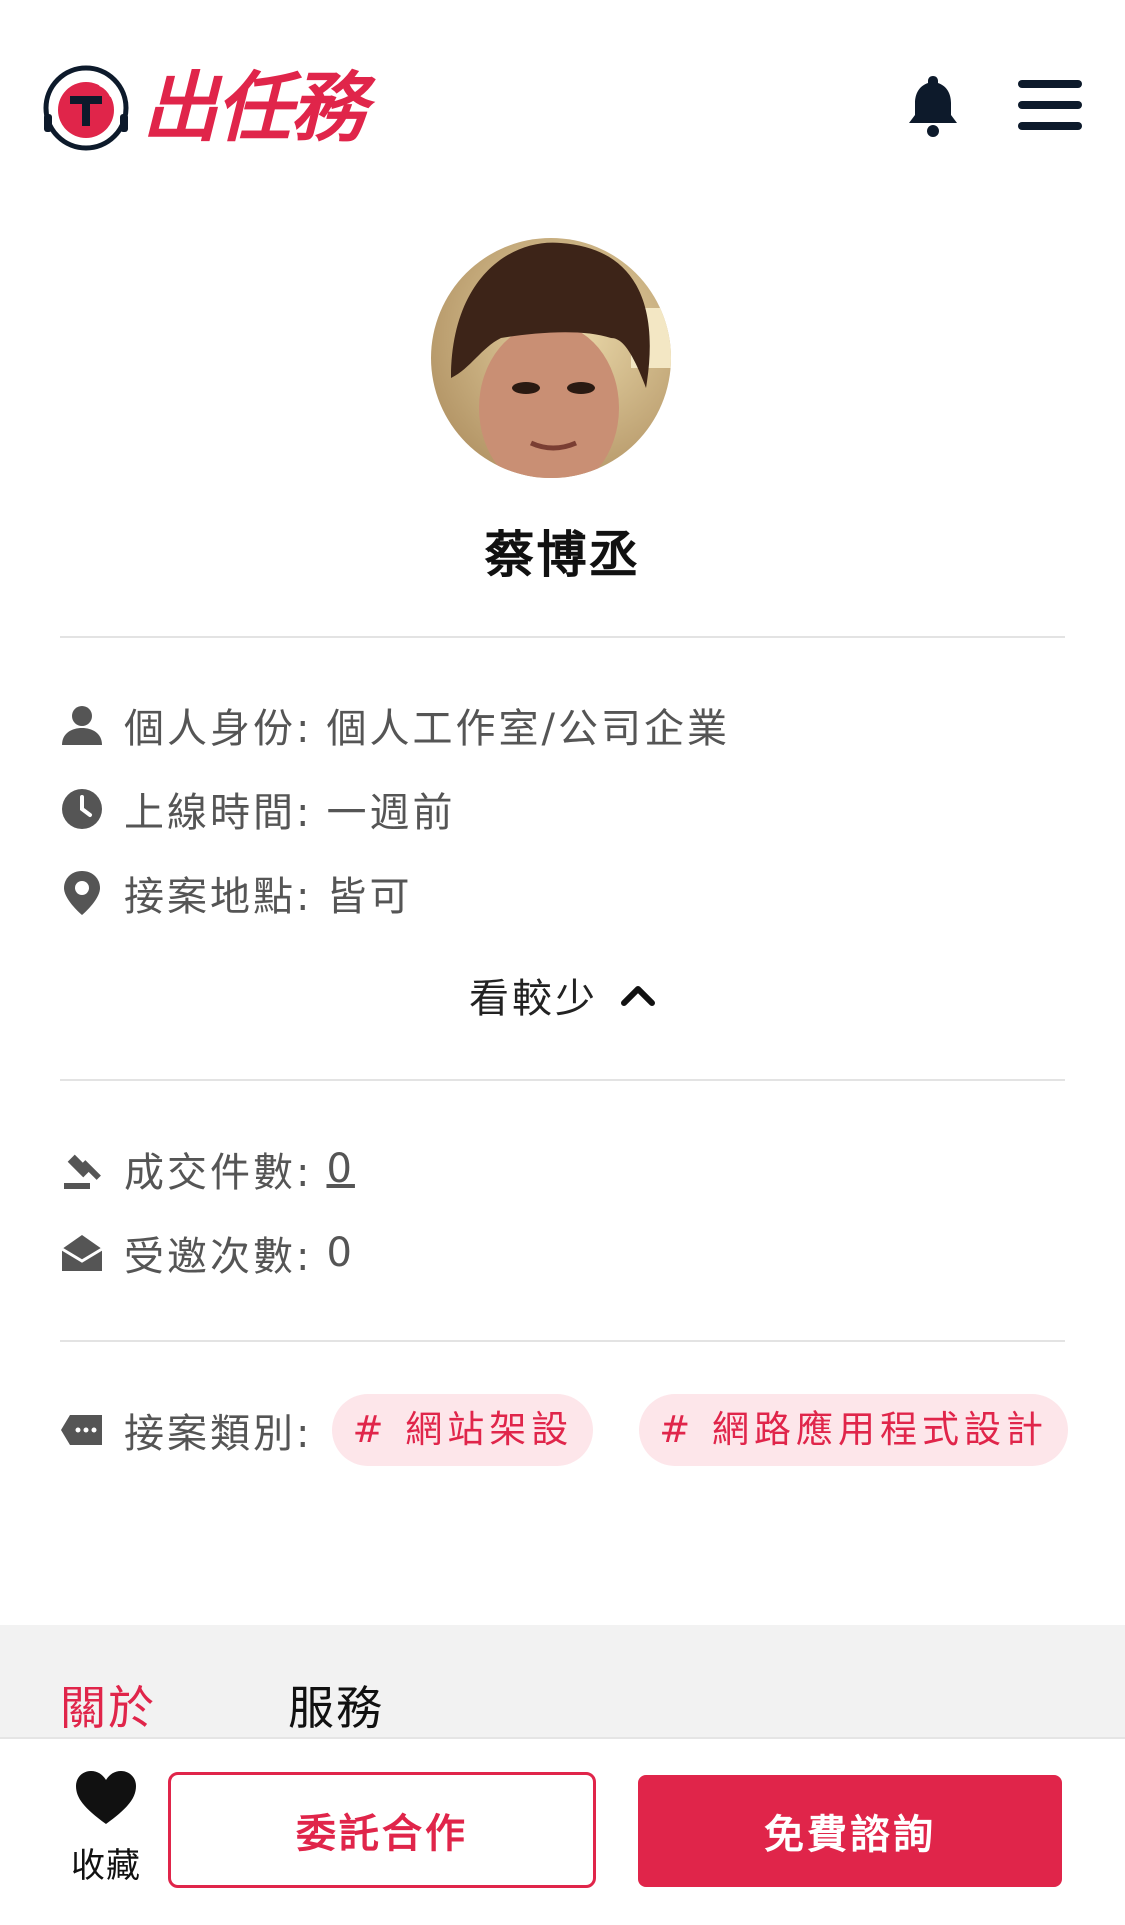 The width and height of the screenshot is (1125, 1925). What do you see at coordinates (218, 1173) in the screenshot?
I see `deals-label: 成交件數:` at bounding box center [218, 1173].